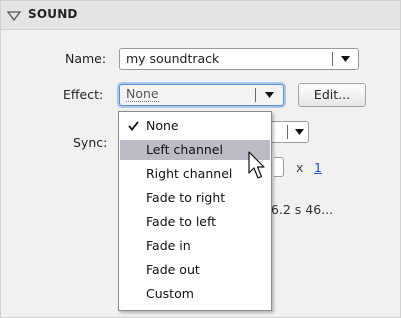  What do you see at coordinates (195, 294) in the screenshot?
I see `menu-item-custom: Custom` at bounding box center [195, 294].